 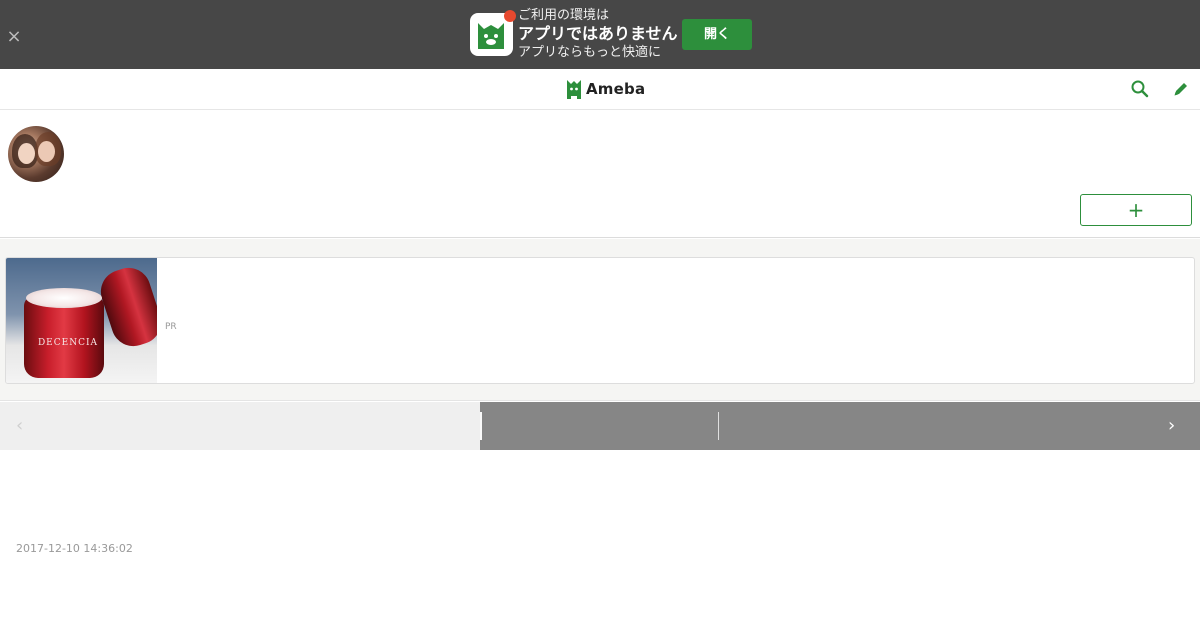 What do you see at coordinates (1136, 210) in the screenshot?
I see `follow-button: +` at bounding box center [1136, 210].